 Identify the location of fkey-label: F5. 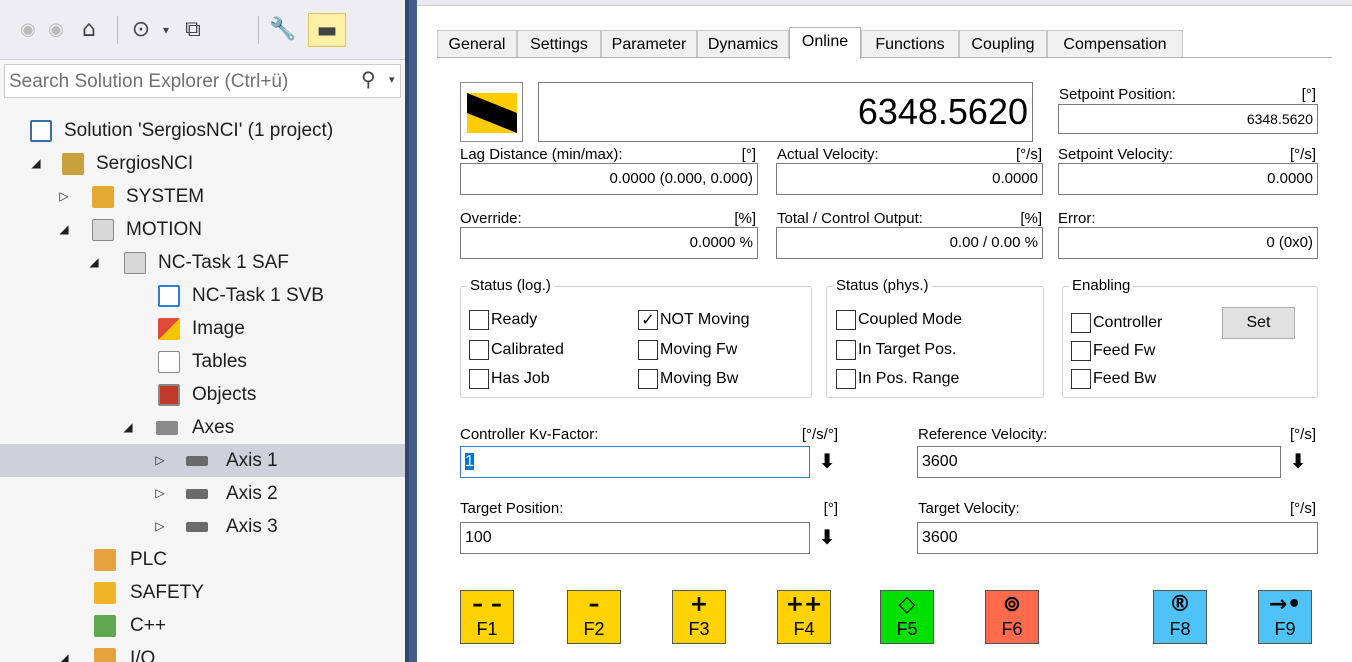
(907, 629).